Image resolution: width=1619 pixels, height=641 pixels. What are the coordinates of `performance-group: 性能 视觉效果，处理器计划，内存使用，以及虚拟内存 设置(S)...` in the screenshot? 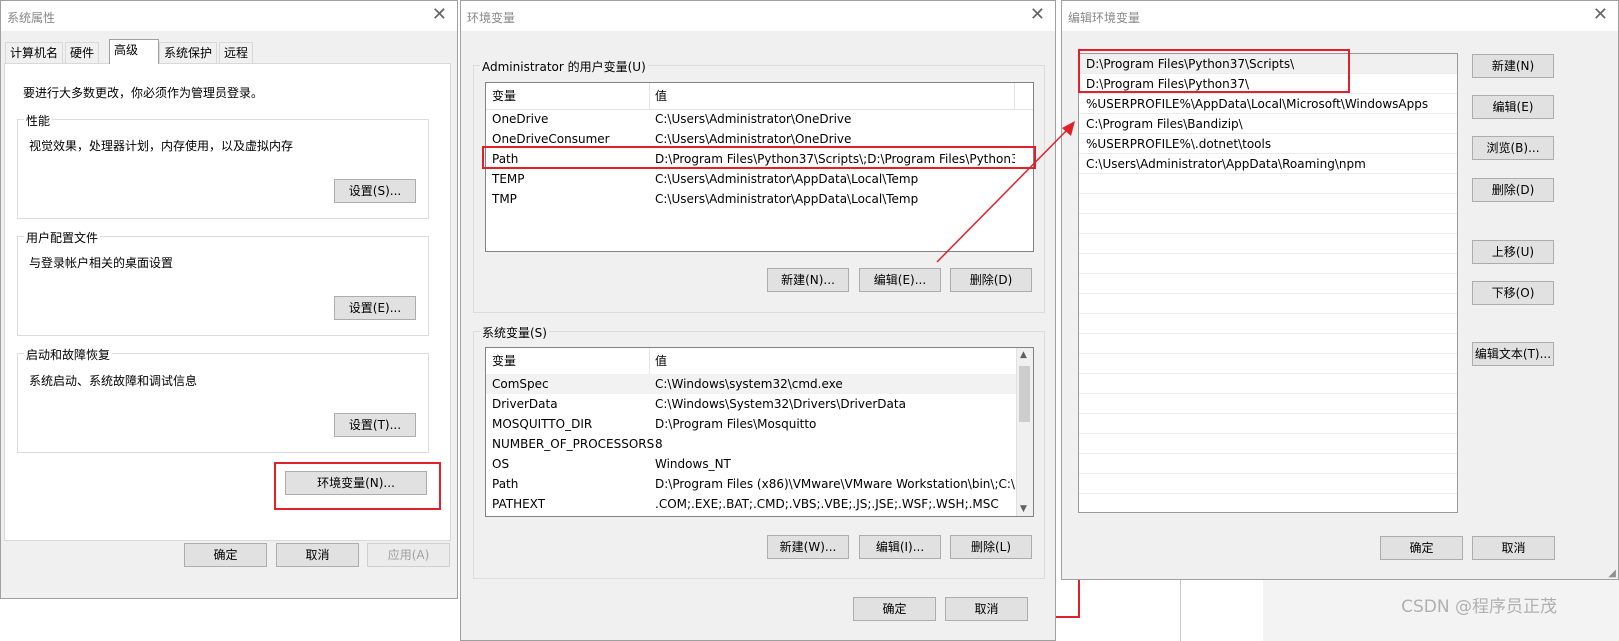 It's located at (223, 165).